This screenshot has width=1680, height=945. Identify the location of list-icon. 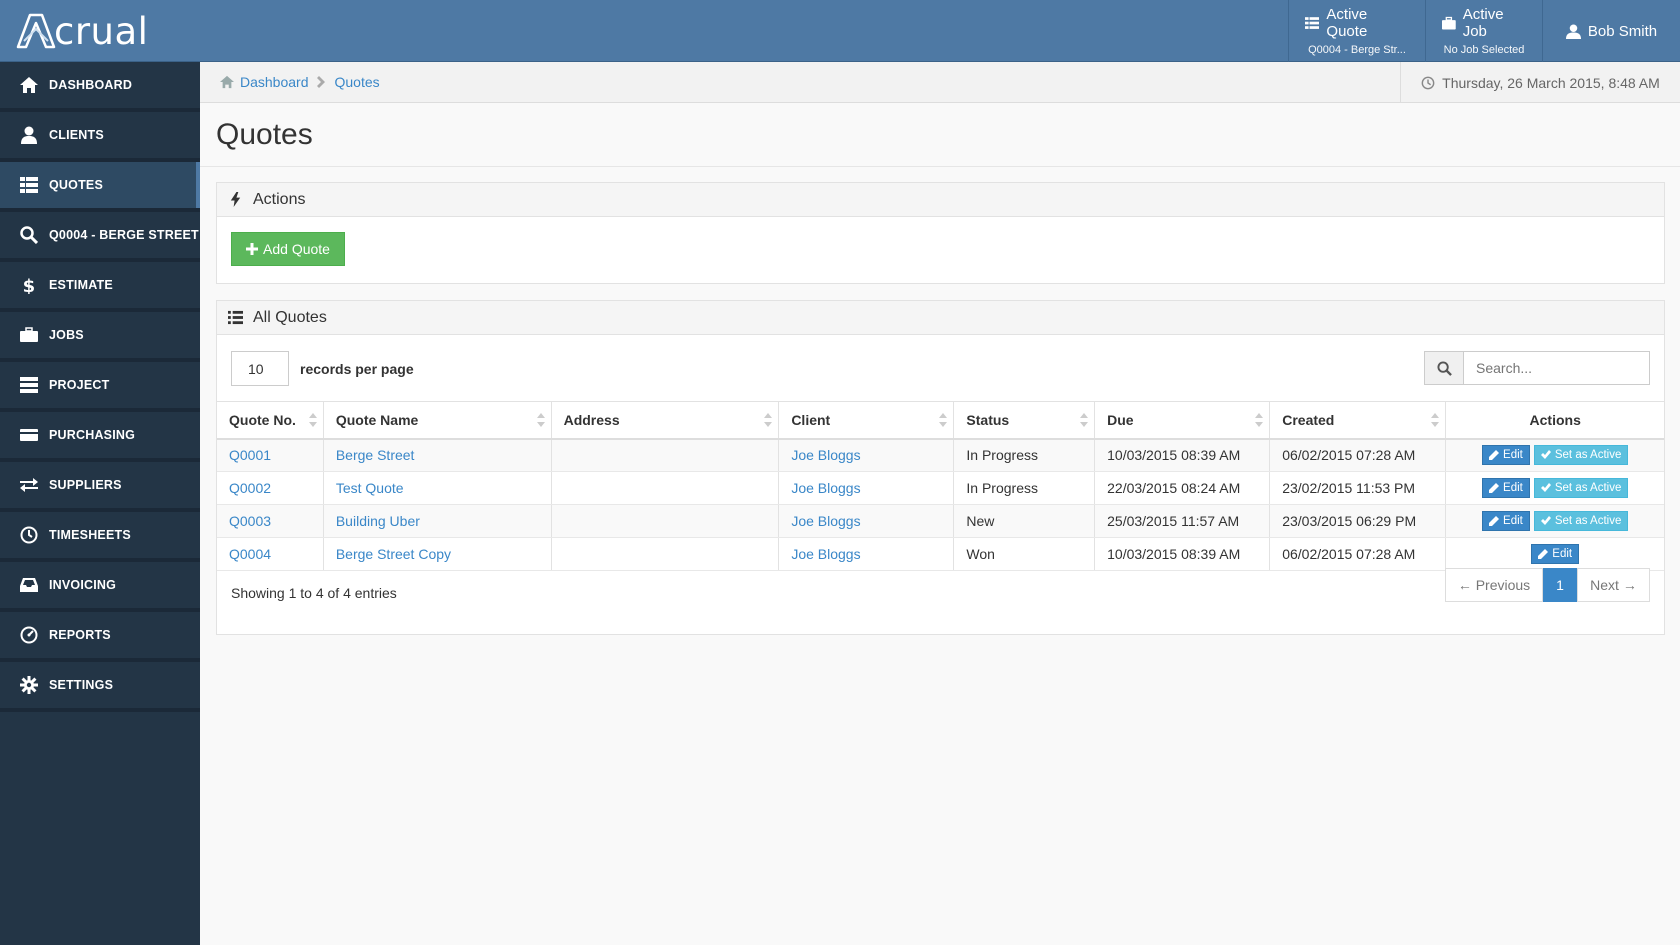
(1312, 22).